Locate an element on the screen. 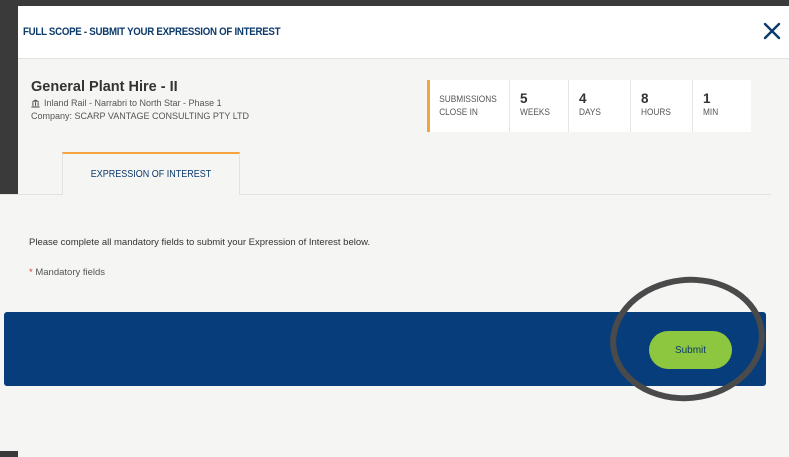  countdown-value: 4 is located at coordinates (583, 98).